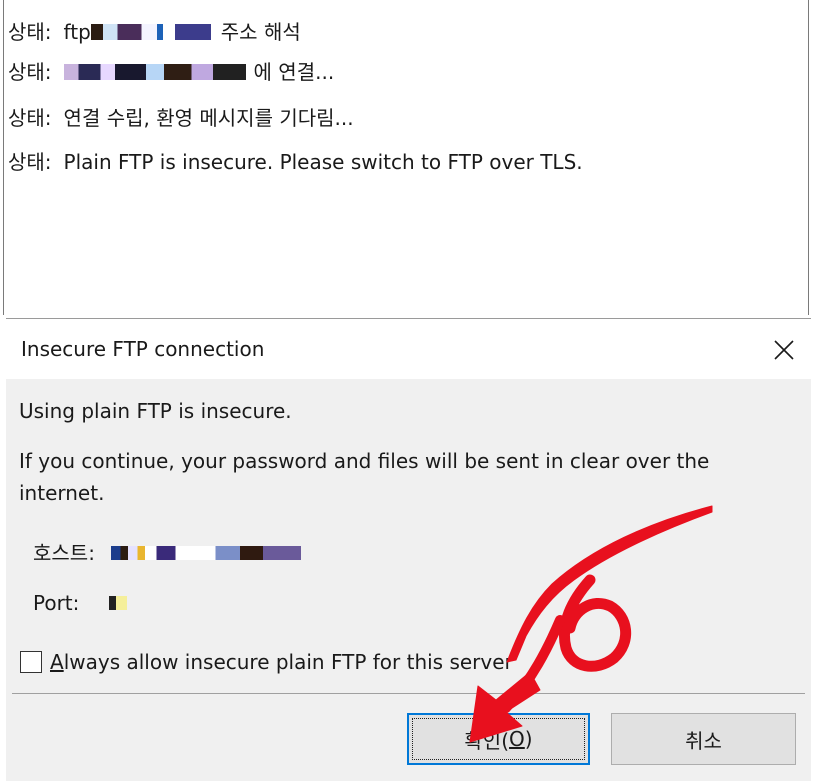  What do you see at coordinates (56, 603) in the screenshot?
I see `port-label: Port:` at bounding box center [56, 603].